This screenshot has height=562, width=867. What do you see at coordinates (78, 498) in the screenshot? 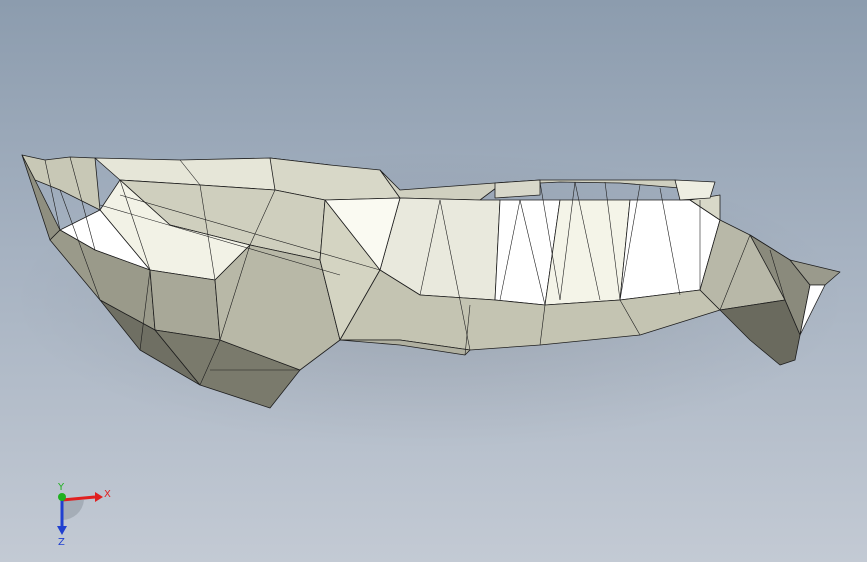
I see `x-axis-arrow` at bounding box center [78, 498].